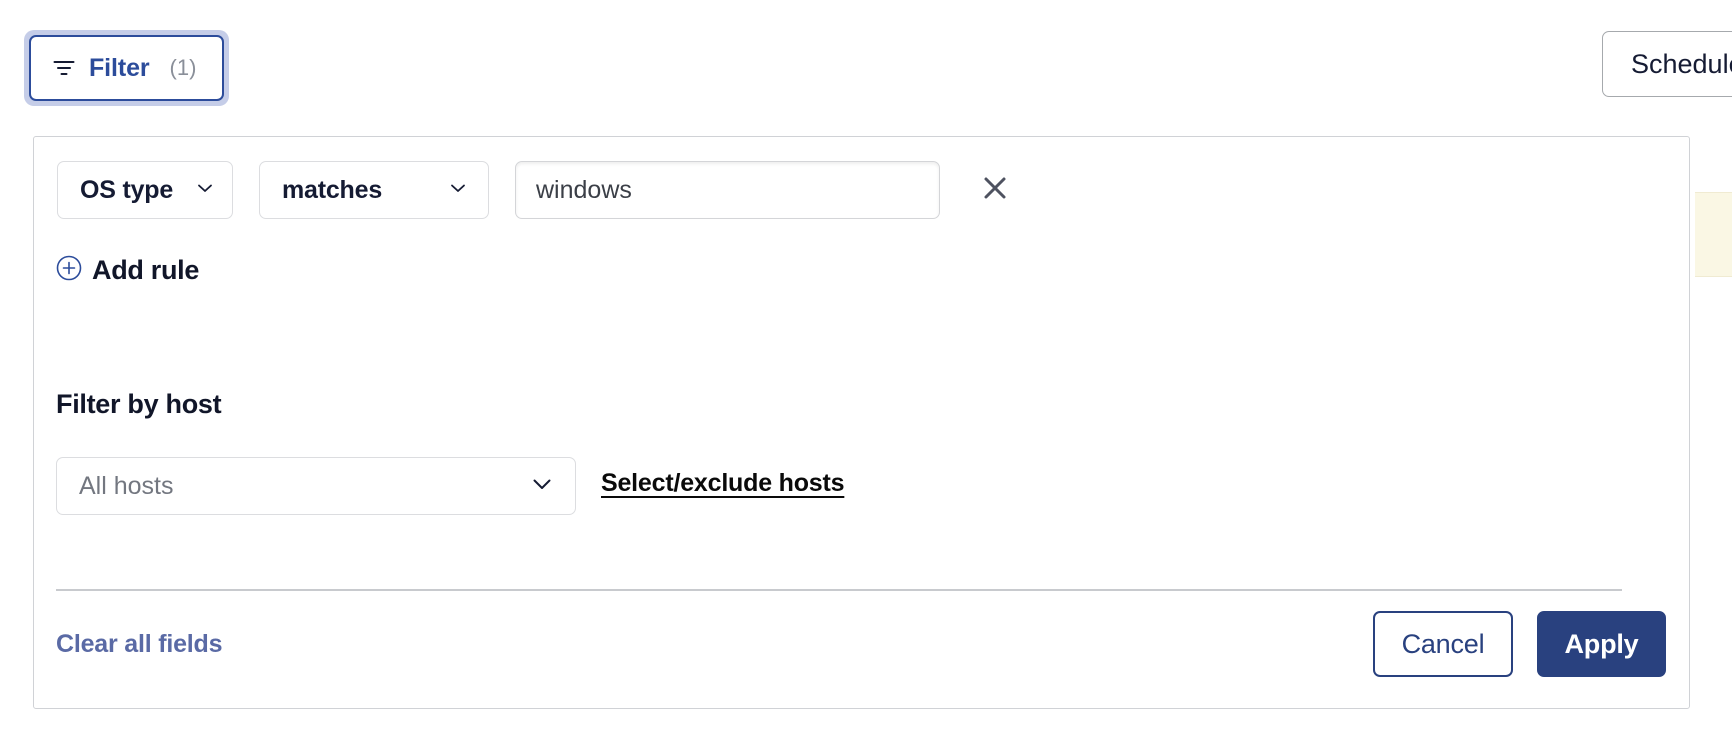 The width and height of the screenshot is (1732, 752). Describe the element at coordinates (1519, 644) in the screenshot. I see `footer-actions: Cancel Apply` at that location.